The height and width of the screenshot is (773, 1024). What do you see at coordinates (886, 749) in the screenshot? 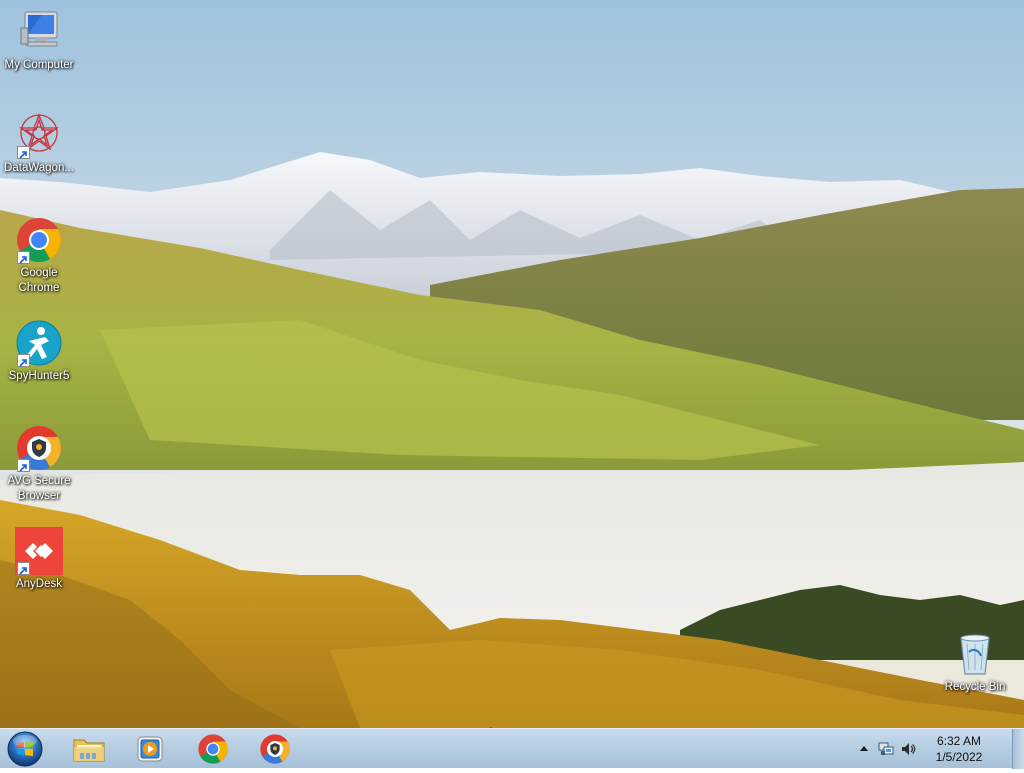
I see `network-icon` at bounding box center [886, 749].